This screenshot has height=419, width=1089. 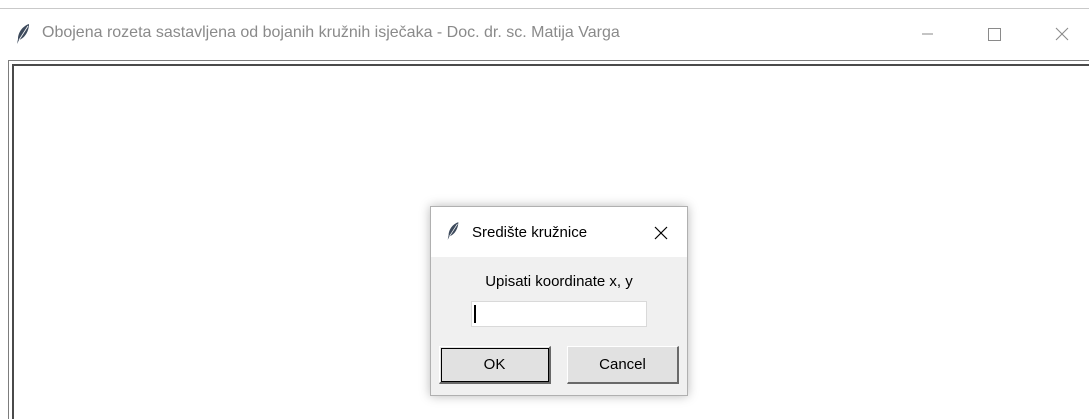 I want to click on maximize-icon, so click(x=994, y=34).